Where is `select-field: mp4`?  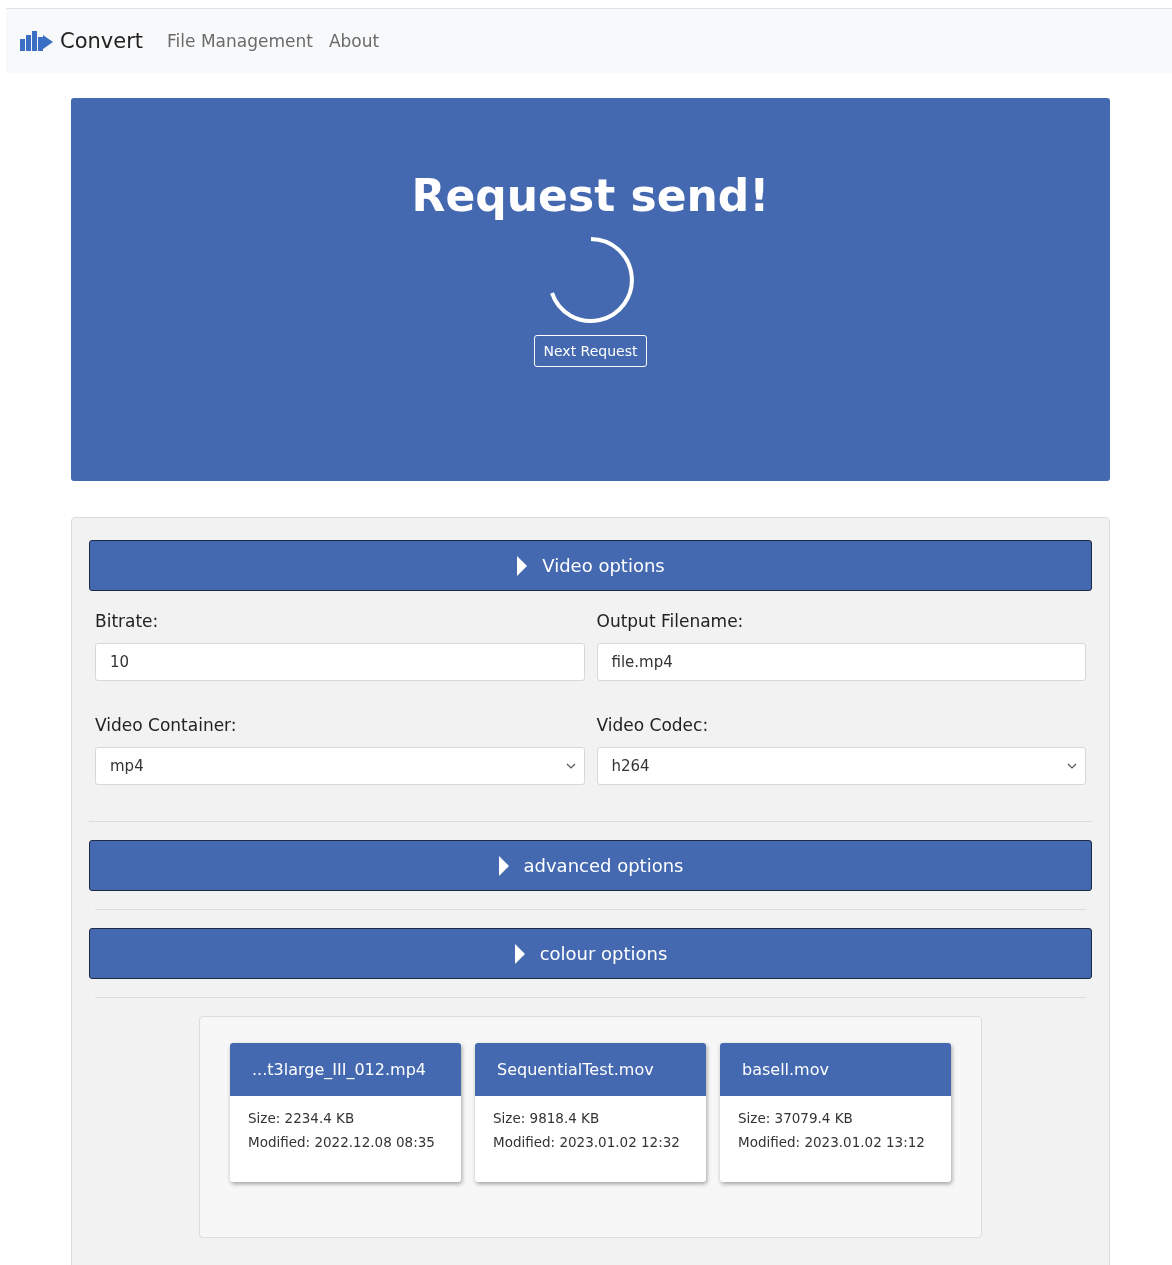 select-field: mp4 is located at coordinates (340, 766).